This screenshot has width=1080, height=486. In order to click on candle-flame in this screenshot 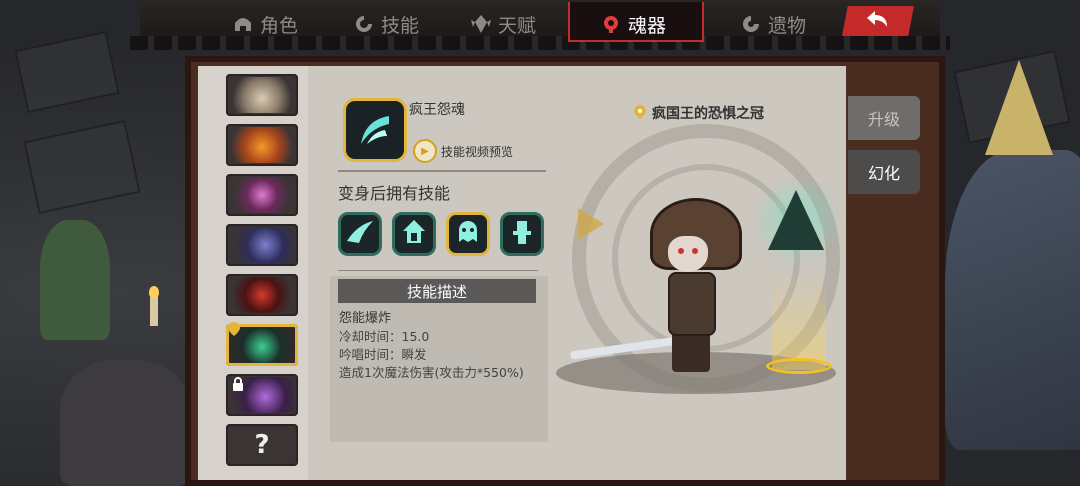, I will do `click(154, 292)`.